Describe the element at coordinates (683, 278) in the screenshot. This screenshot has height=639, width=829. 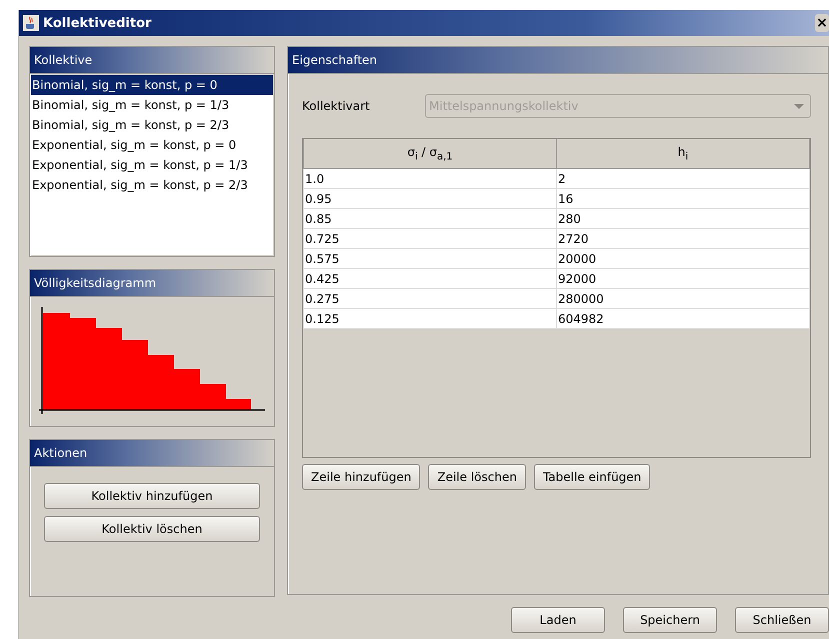
I see `table-cell: 92000` at that location.